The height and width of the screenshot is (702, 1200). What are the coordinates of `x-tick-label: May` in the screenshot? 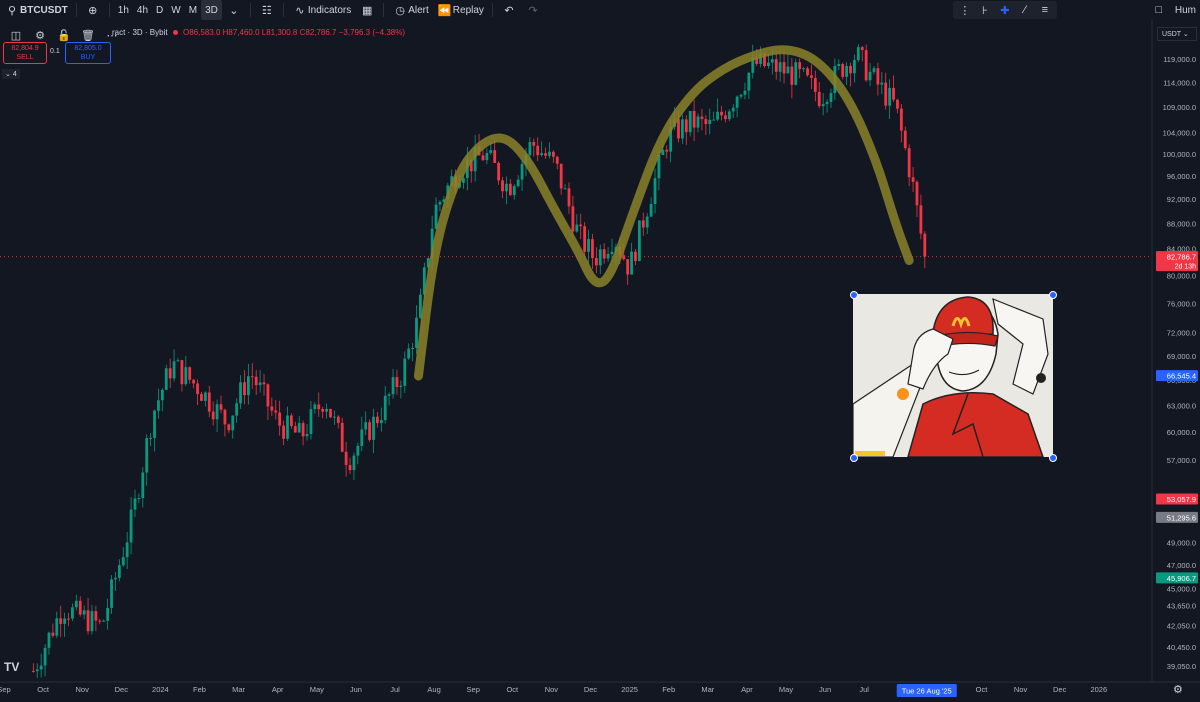 It's located at (786, 689).